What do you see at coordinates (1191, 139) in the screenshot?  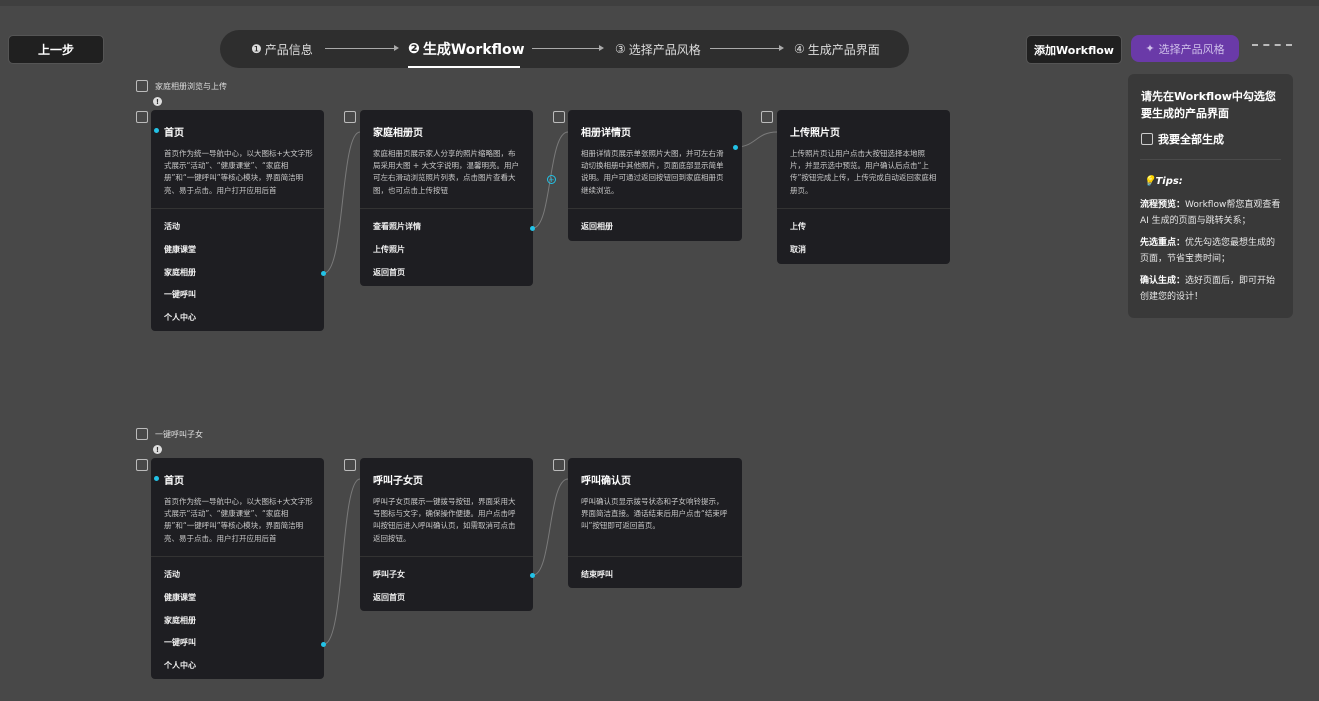 I see `generate-all-label: 我要全部生成` at bounding box center [1191, 139].